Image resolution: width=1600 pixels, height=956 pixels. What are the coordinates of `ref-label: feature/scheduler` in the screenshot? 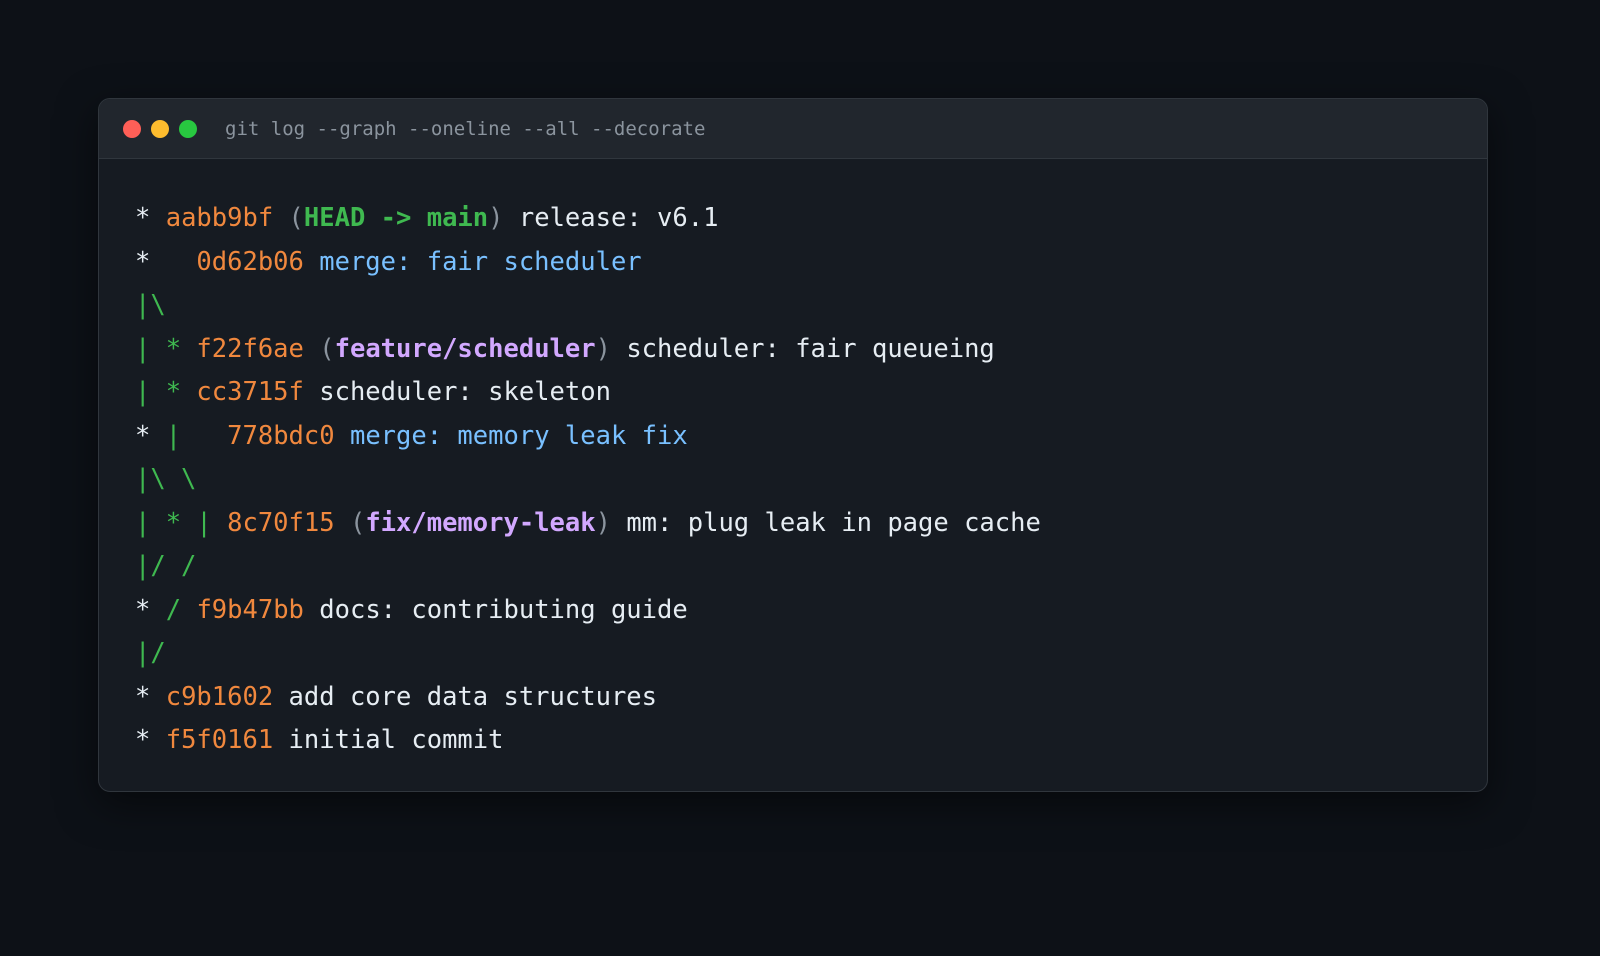 It's located at (465, 349).